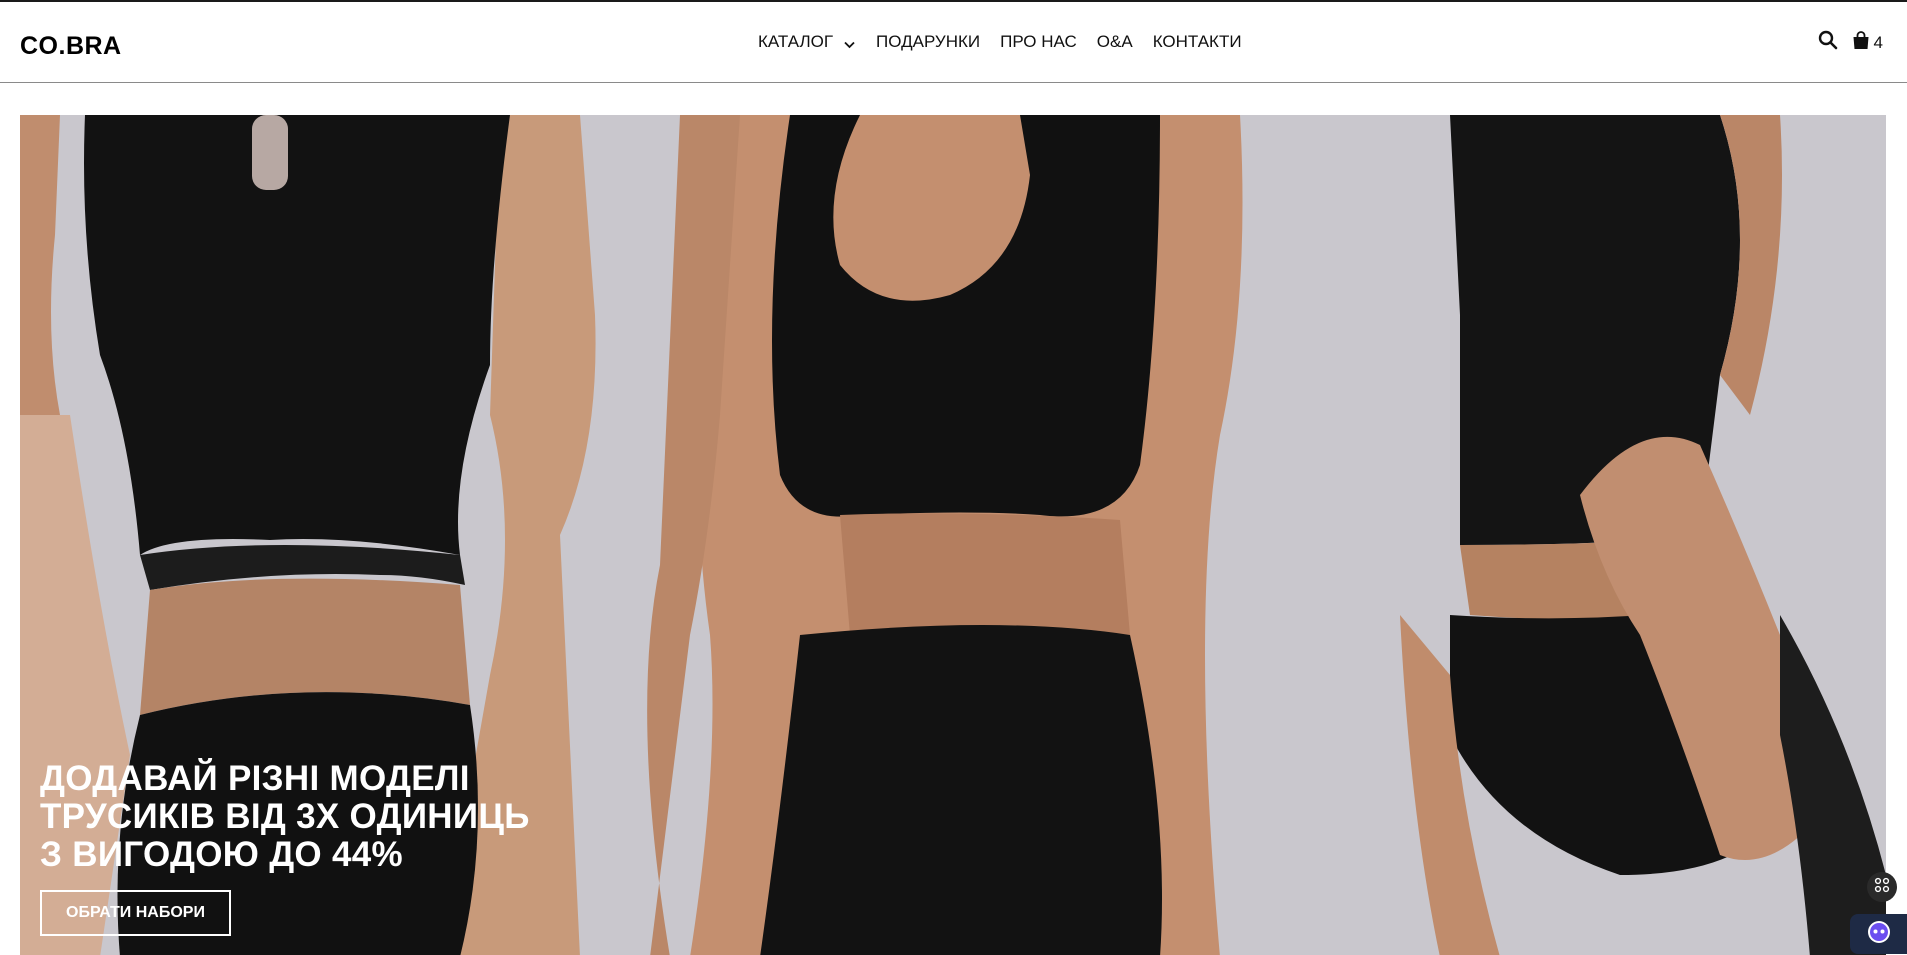  What do you see at coordinates (71, 46) in the screenshot?
I see `logo: CO.BRA` at bounding box center [71, 46].